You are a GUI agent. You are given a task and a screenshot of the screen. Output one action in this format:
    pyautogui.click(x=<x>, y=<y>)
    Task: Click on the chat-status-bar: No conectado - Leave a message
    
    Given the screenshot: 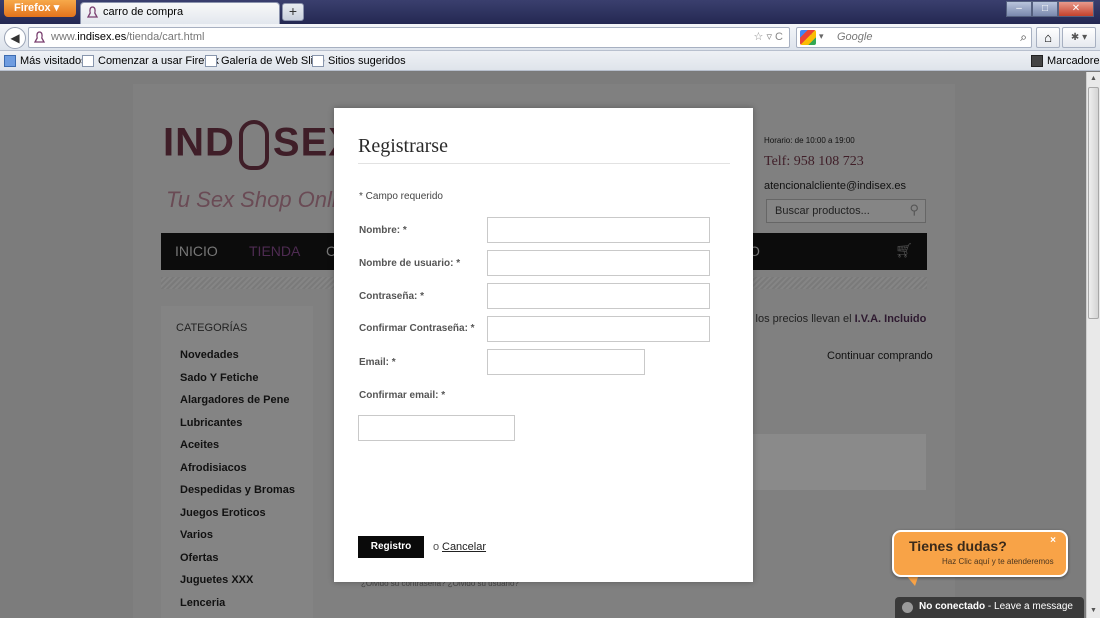 What is the action you would take?
    pyautogui.click(x=989, y=607)
    